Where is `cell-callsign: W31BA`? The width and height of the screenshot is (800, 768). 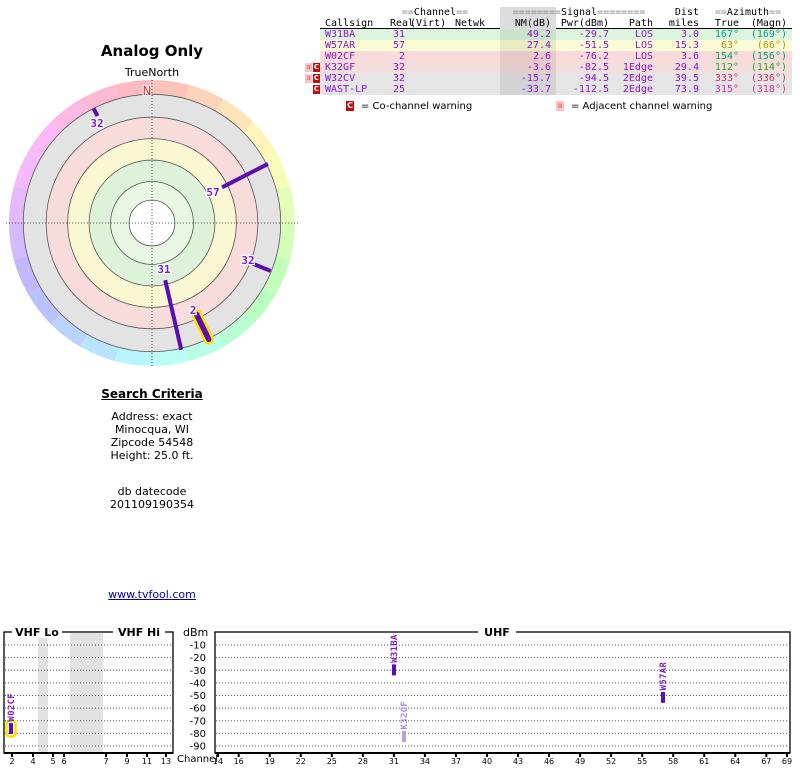
cell-callsign: W31BA is located at coordinates (355, 34).